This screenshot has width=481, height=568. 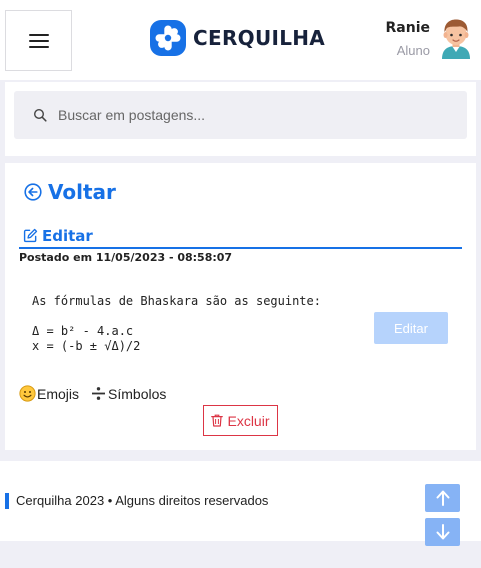 I want to click on emojis-label: Emojis, so click(x=58, y=393).